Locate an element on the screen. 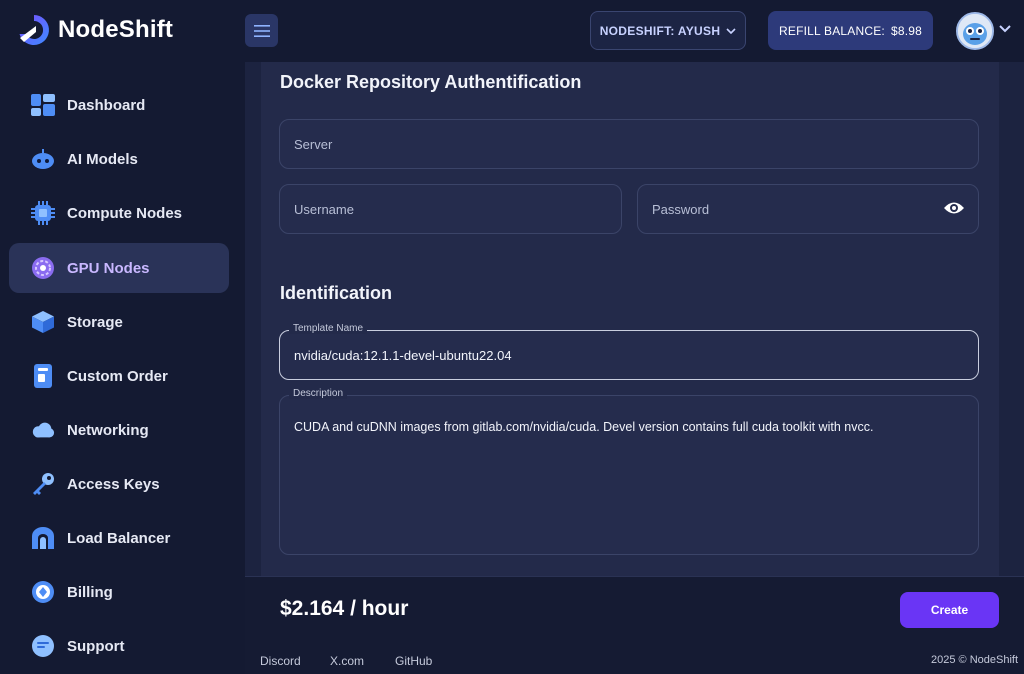 The height and width of the screenshot is (674, 1024). sidebar-item-load-balancer: Load Balancer is located at coordinates (119, 538).